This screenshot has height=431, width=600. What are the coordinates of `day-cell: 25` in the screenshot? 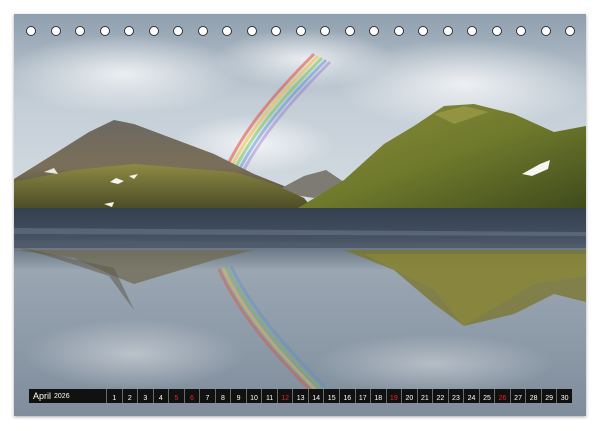 It's located at (486, 396).